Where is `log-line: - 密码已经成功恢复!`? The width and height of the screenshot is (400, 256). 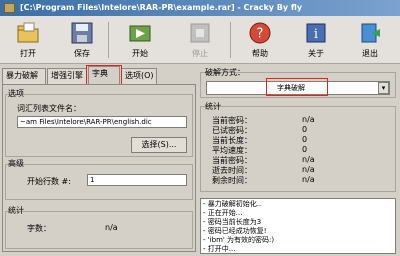 log-line: - 密码已经成功恢复! is located at coordinates (235, 231).